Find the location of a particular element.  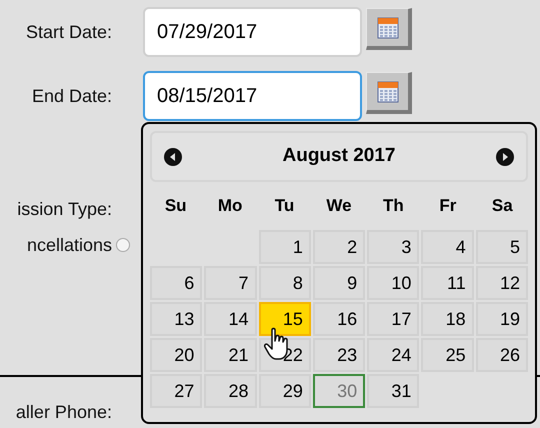

calendar-day: 11 is located at coordinates (447, 283).